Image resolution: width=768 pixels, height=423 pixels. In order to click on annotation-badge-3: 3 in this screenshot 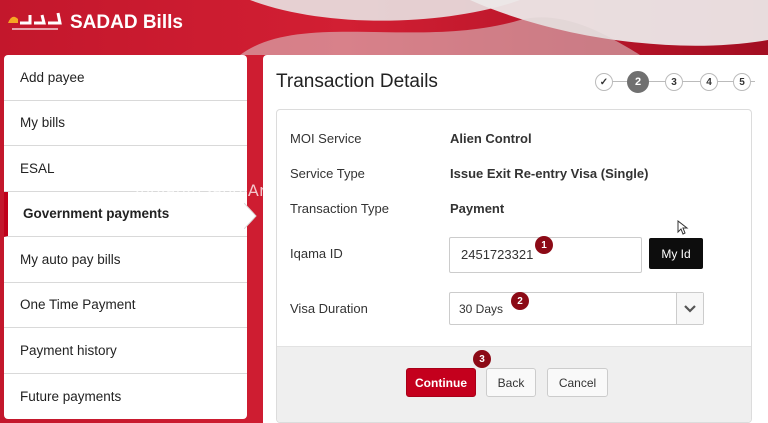, I will do `click(482, 359)`.